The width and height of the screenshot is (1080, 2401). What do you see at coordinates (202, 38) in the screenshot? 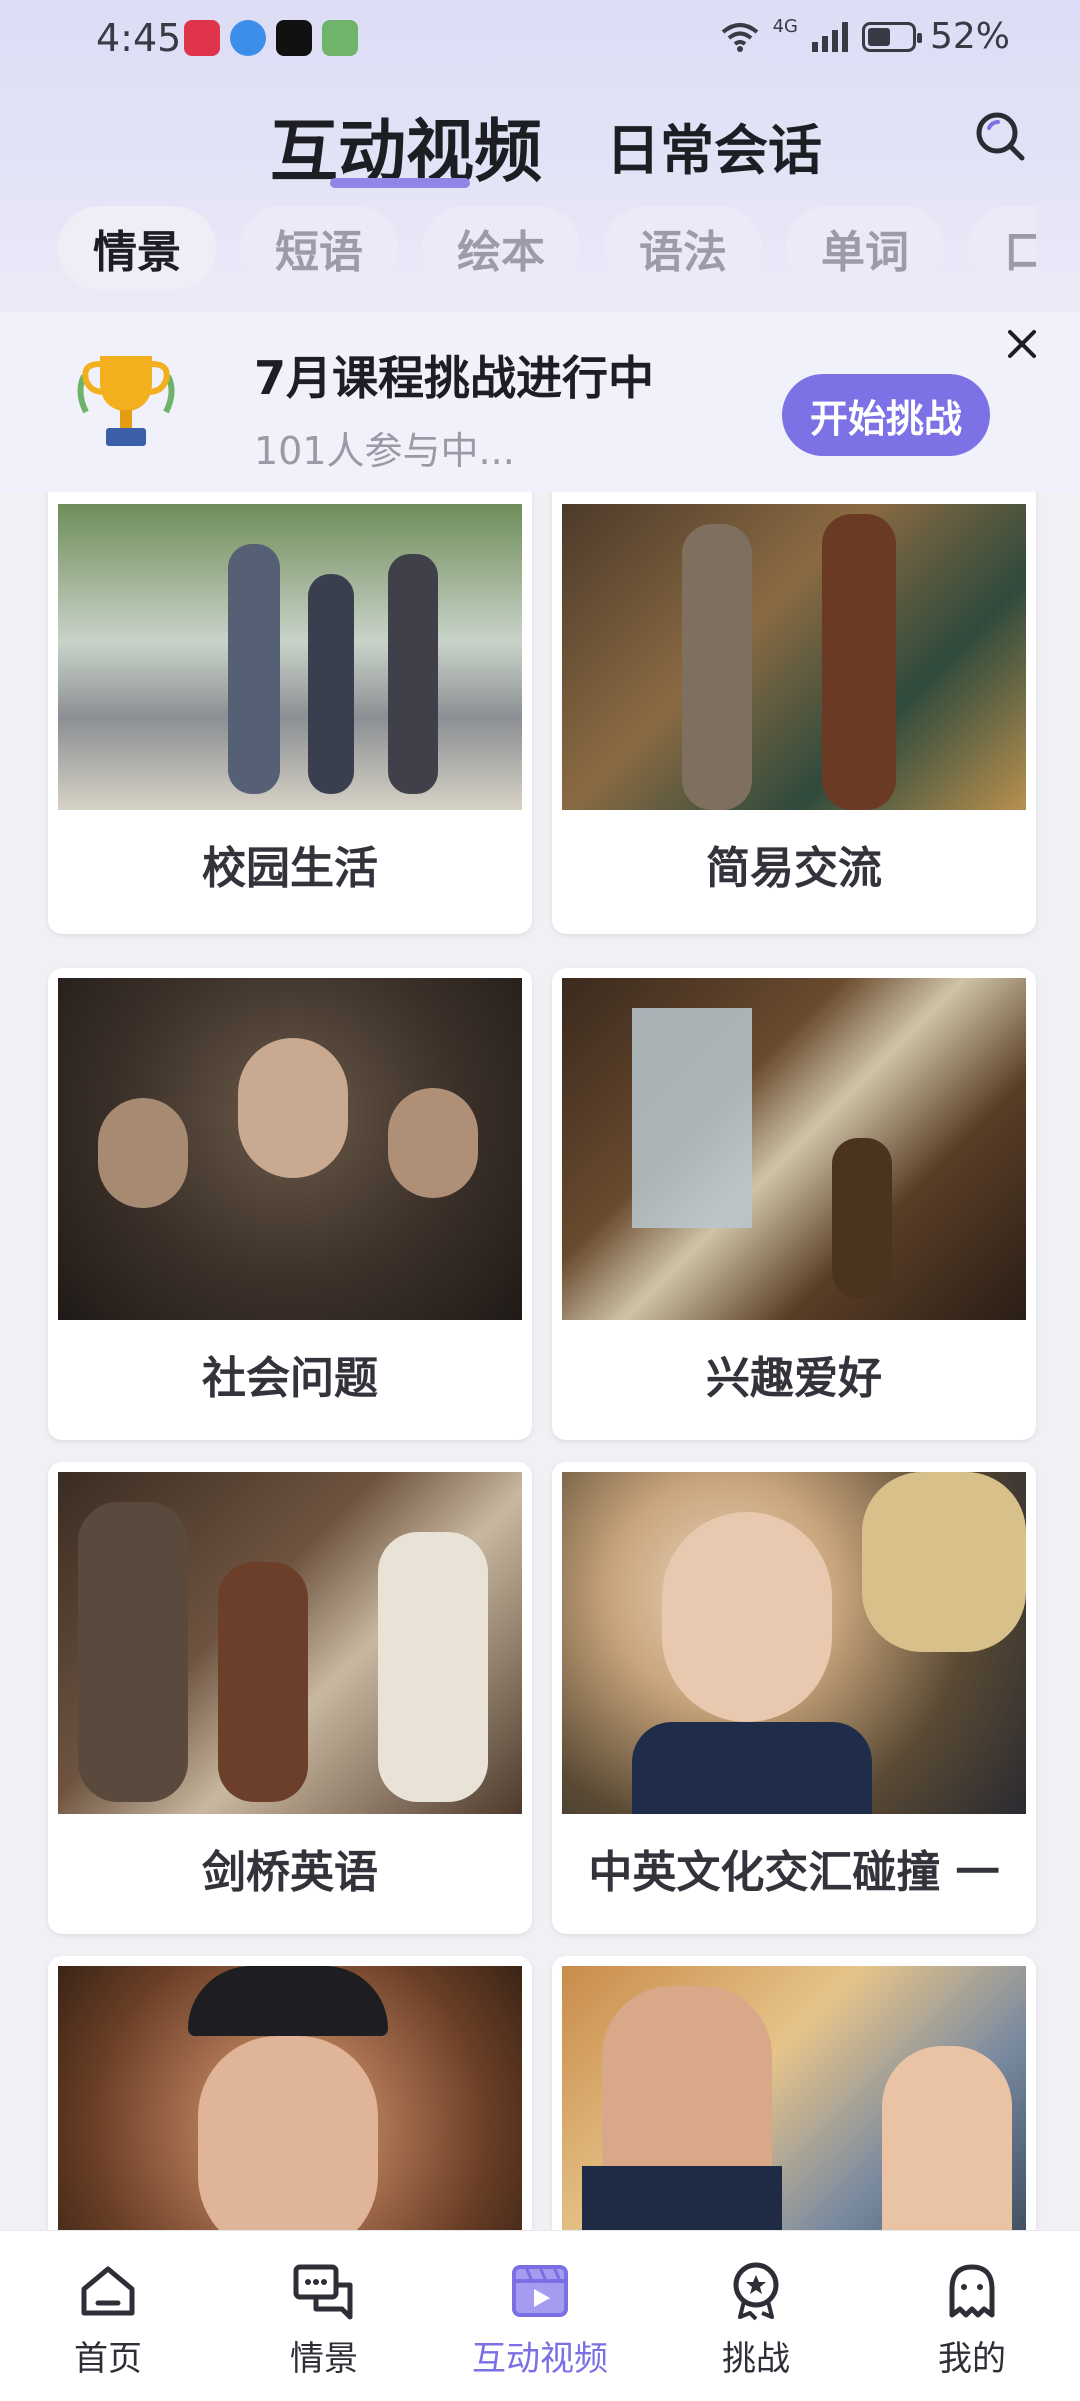
I see `reader-app-icon` at bounding box center [202, 38].